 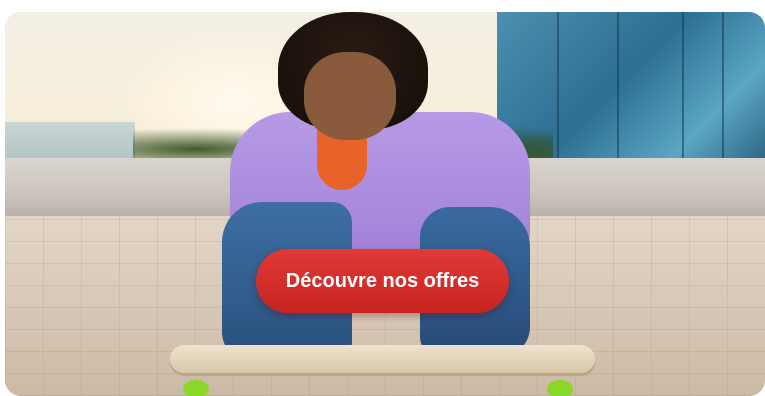 I want to click on discover-offers-button: Découvre nos offres, so click(x=382, y=281).